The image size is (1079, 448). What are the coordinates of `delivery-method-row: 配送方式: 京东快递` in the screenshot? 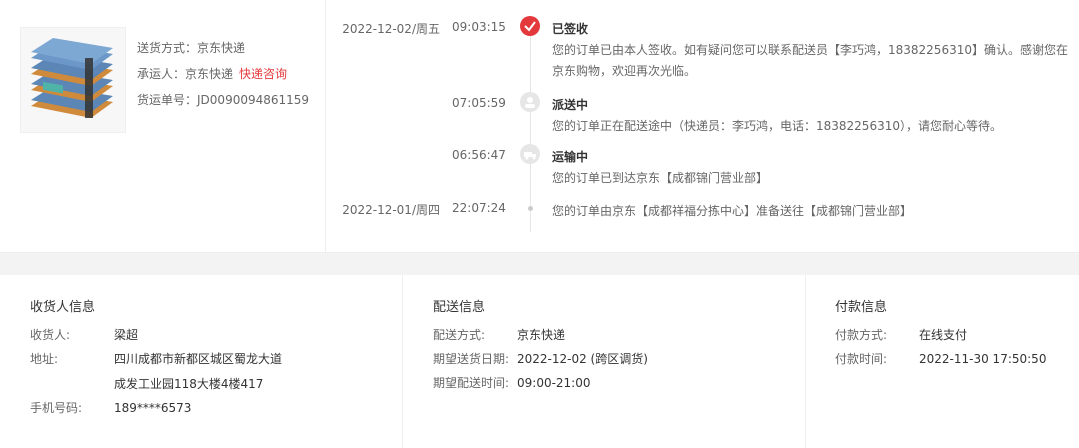 It's located at (499, 334).